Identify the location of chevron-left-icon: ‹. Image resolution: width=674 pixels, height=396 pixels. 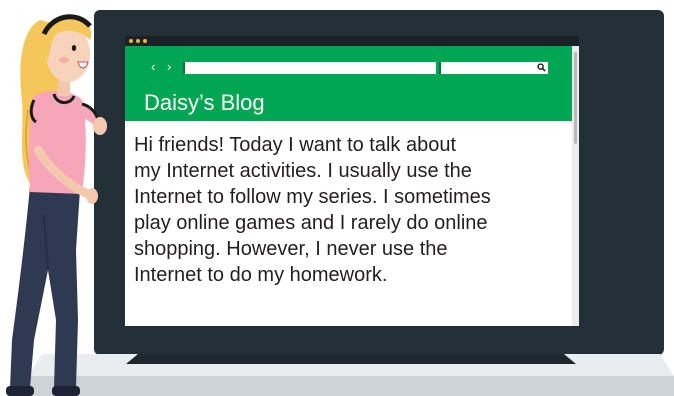
(153, 67).